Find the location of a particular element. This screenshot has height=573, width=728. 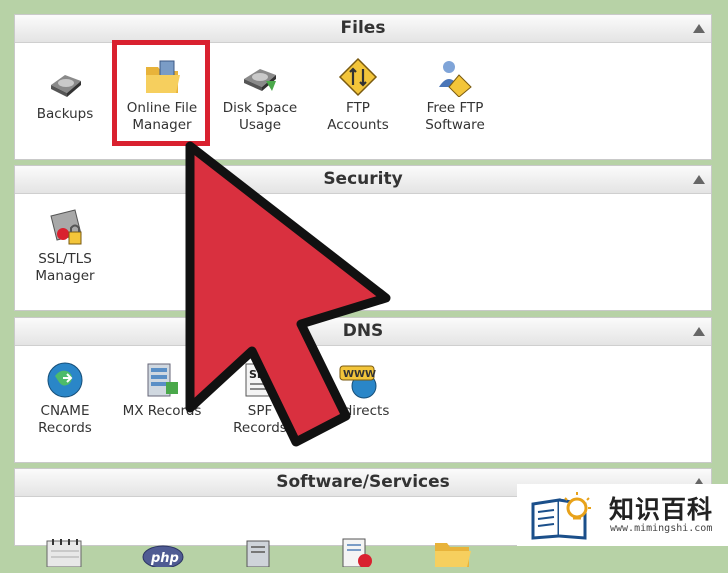

calendar-icon is located at coordinates (65, 552).